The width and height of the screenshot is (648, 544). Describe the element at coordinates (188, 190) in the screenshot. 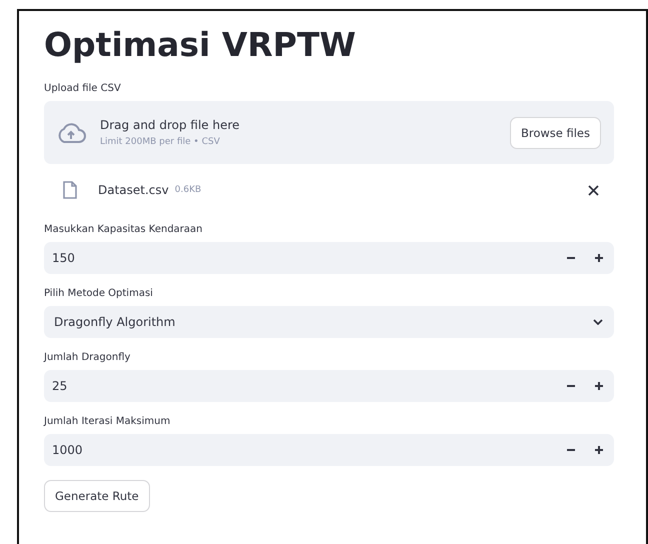

I see `file-size: 0.6KB` at that location.